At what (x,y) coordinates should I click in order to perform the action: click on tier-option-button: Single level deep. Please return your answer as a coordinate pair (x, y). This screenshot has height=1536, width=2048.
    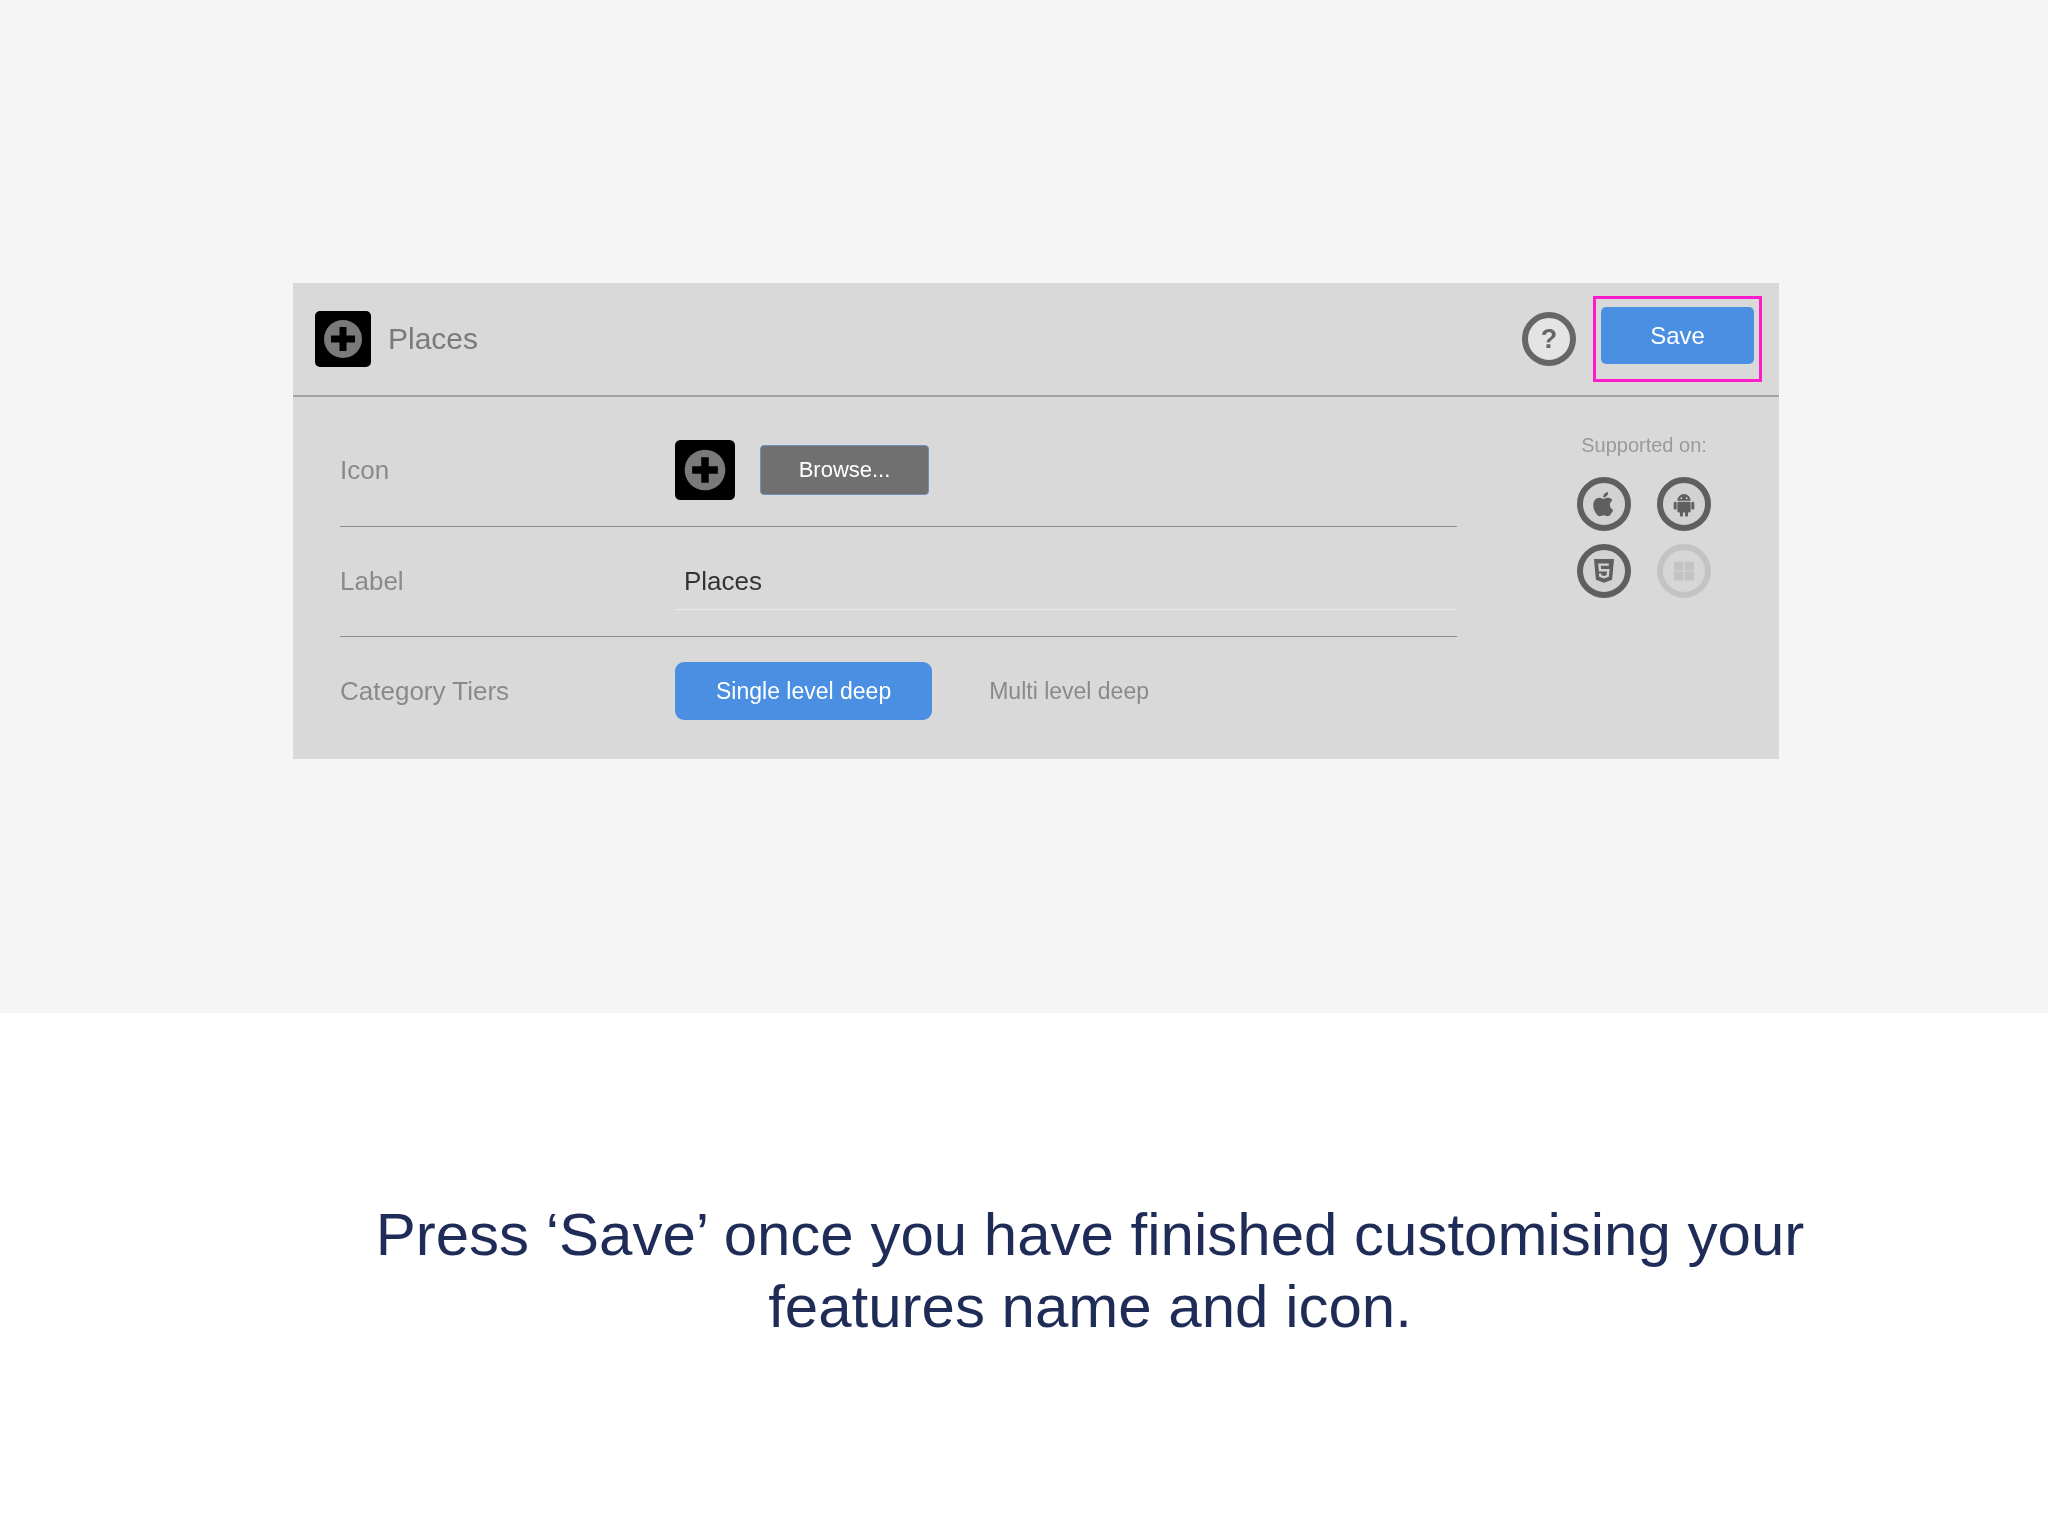
    Looking at the image, I should click on (804, 691).